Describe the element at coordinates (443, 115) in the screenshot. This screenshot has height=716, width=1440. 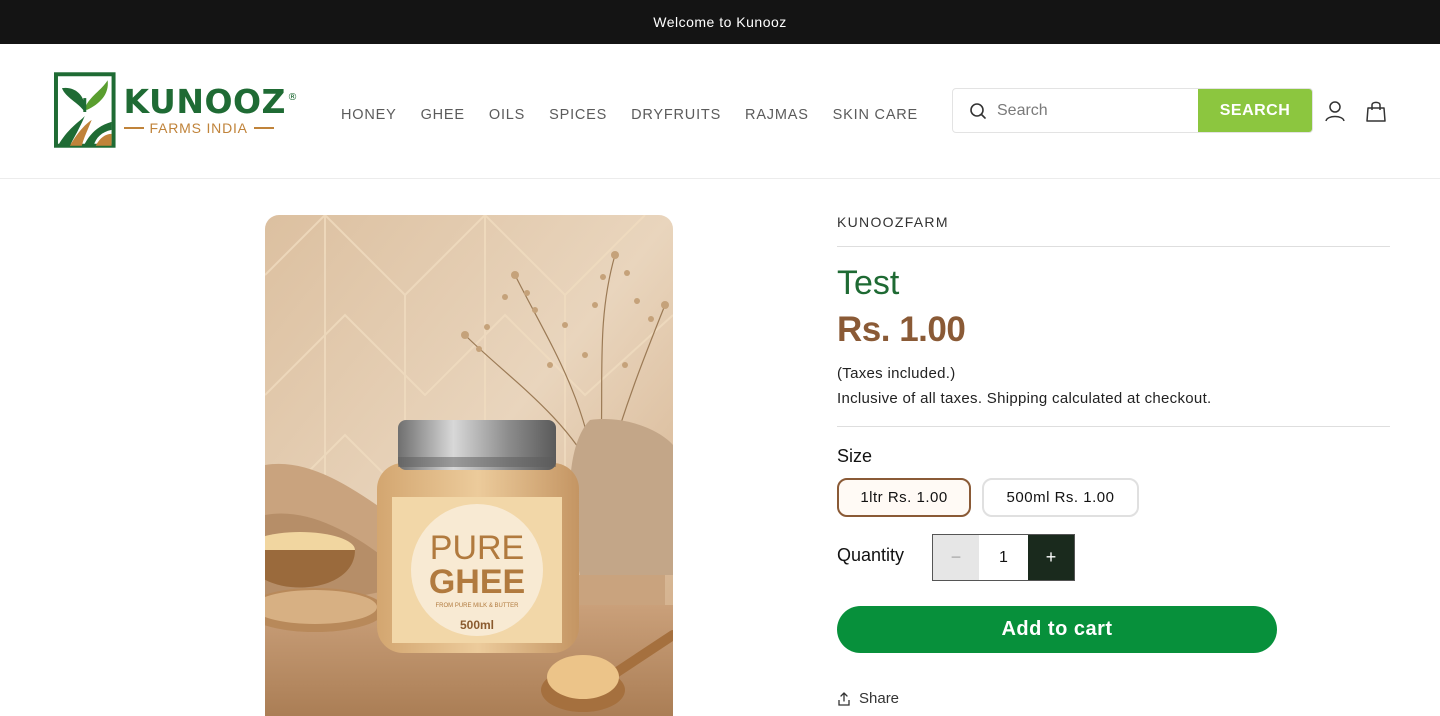
I see `nav-item-ghee: GHEE` at that location.